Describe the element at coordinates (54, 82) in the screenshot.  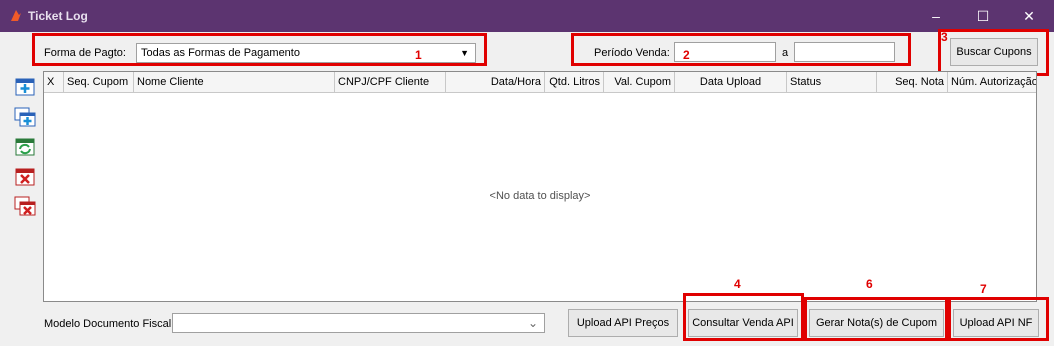
I see `column-header-select: X` at that location.